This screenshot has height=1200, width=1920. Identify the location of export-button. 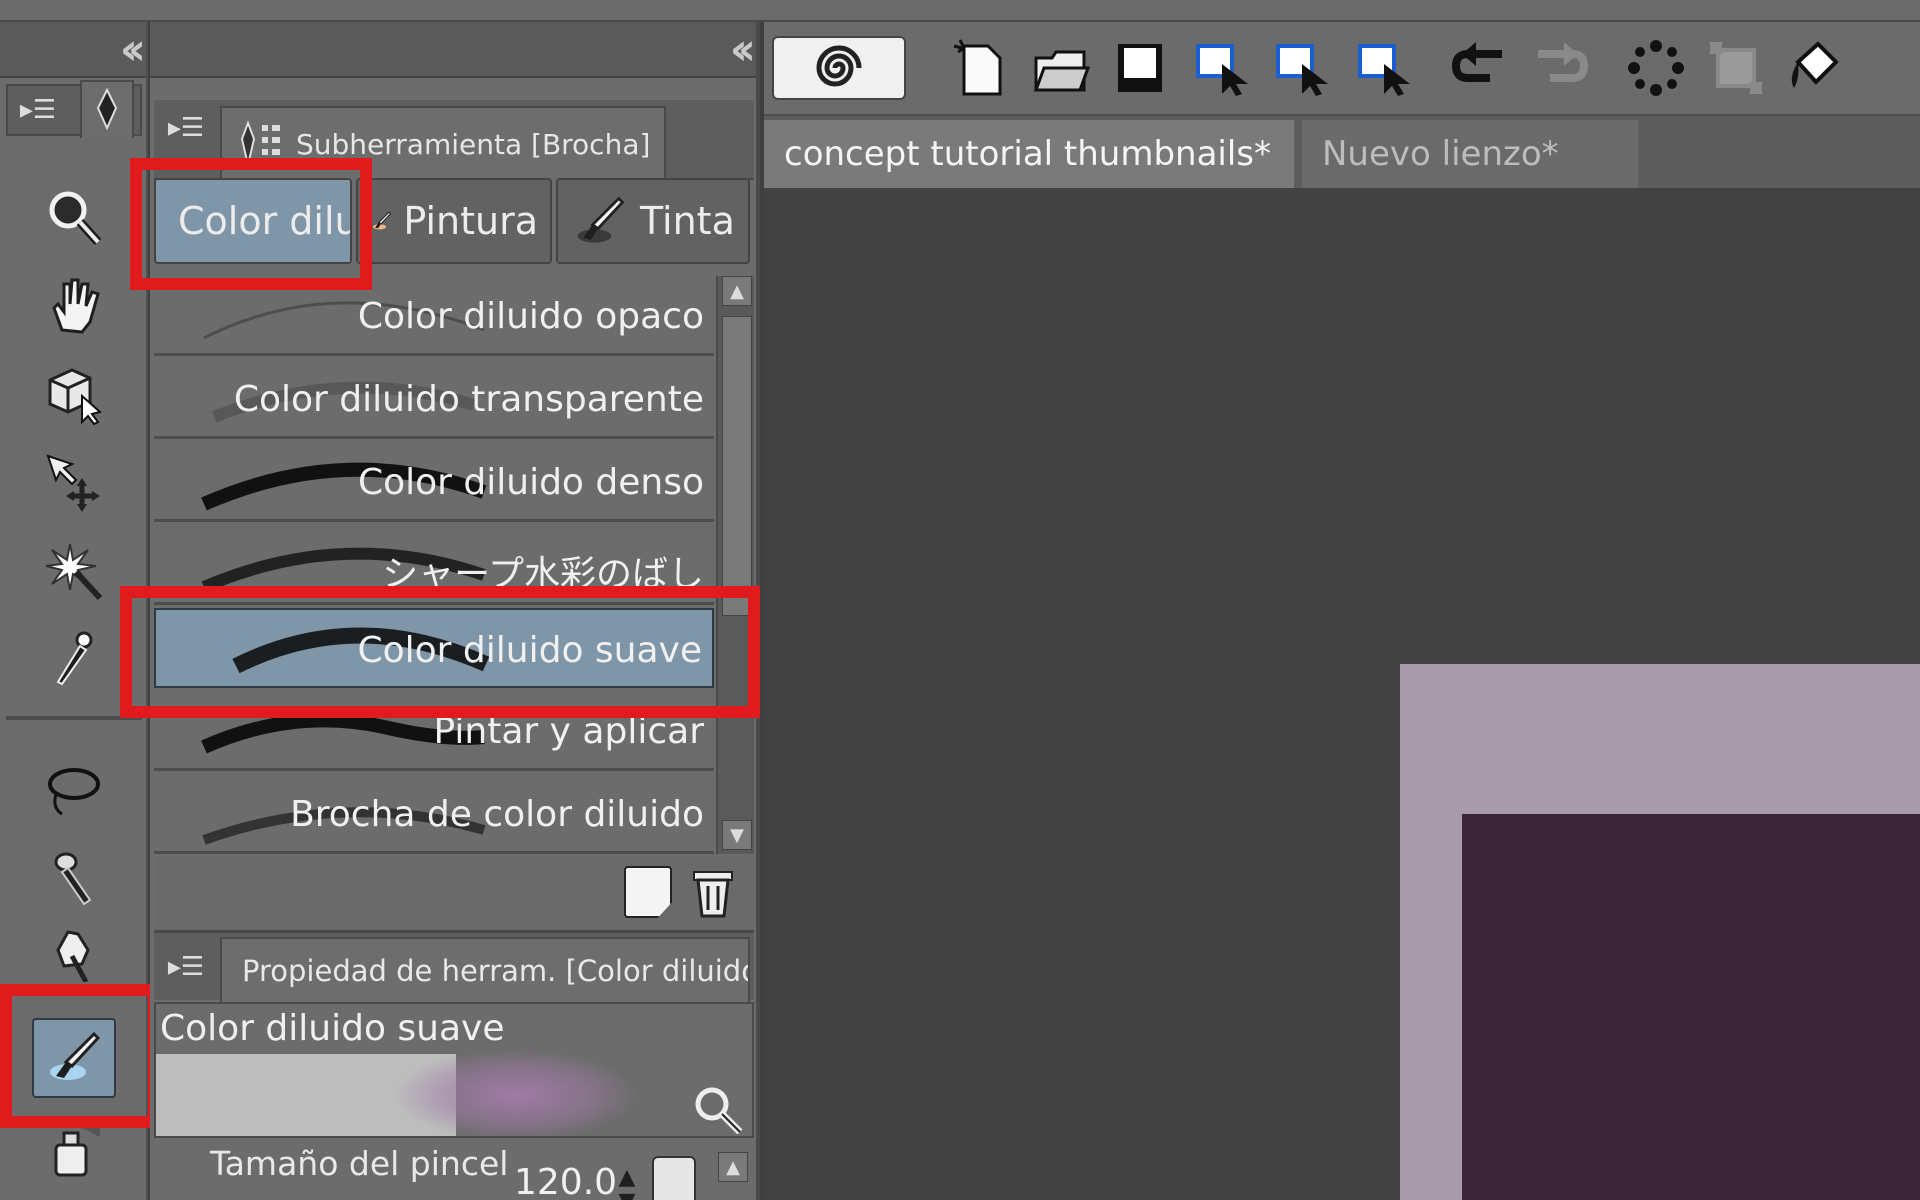
(1222, 68).